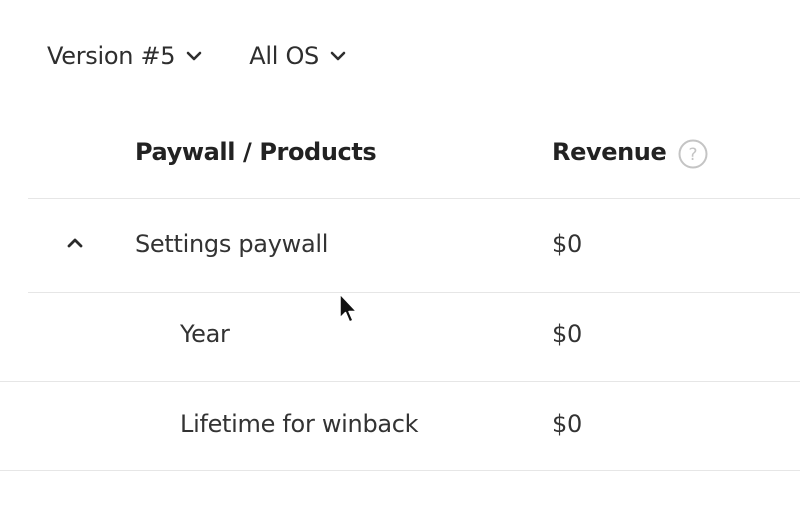 The height and width of the screenshot is (514, 800). I want to click on version-dropdown-label: Version #5, so click(111, 56).